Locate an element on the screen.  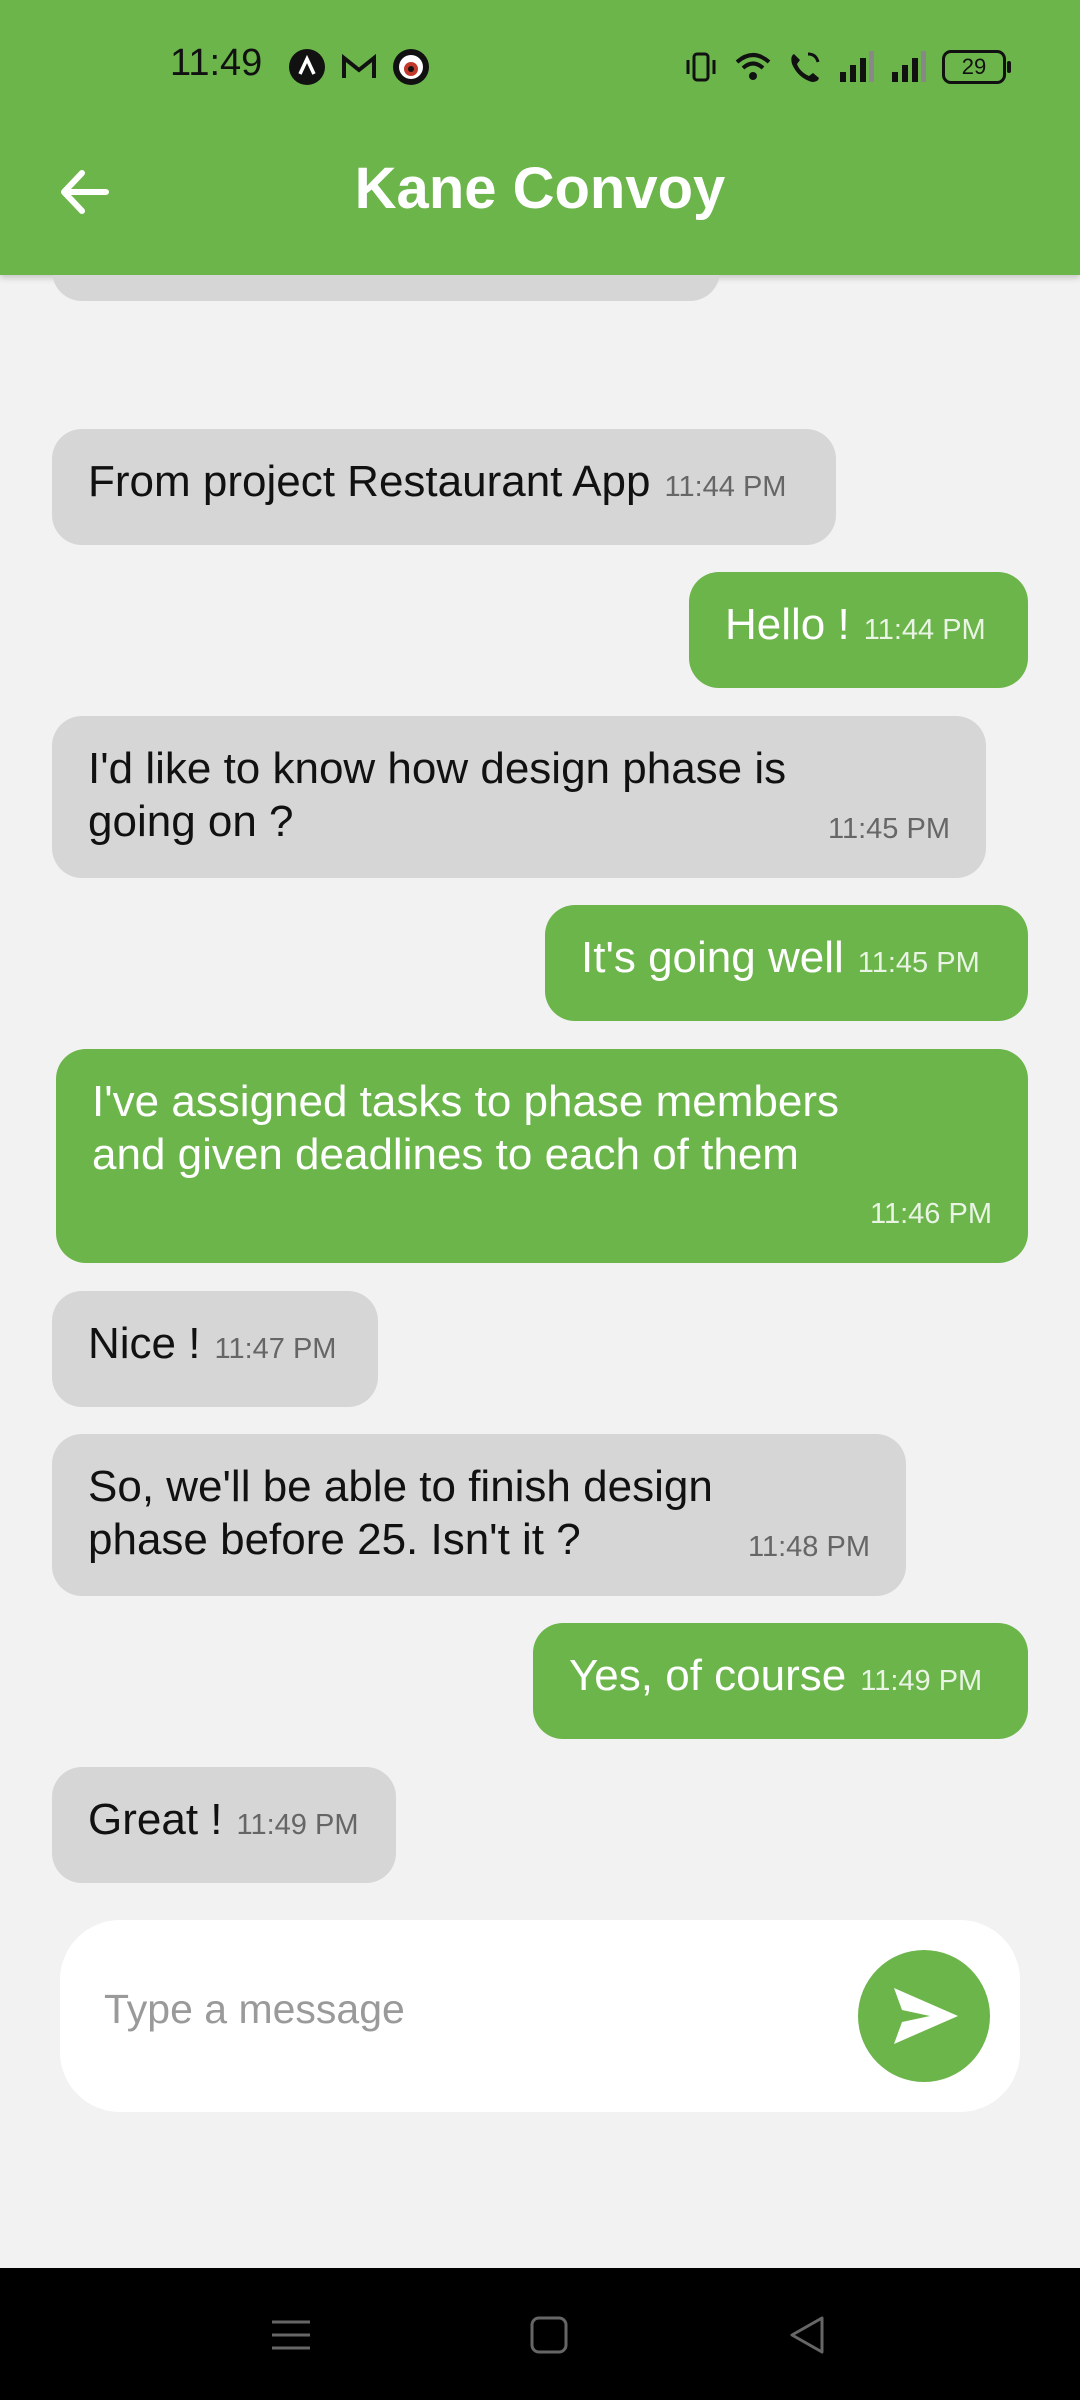
send-button is located at coordinates (924, 2016).